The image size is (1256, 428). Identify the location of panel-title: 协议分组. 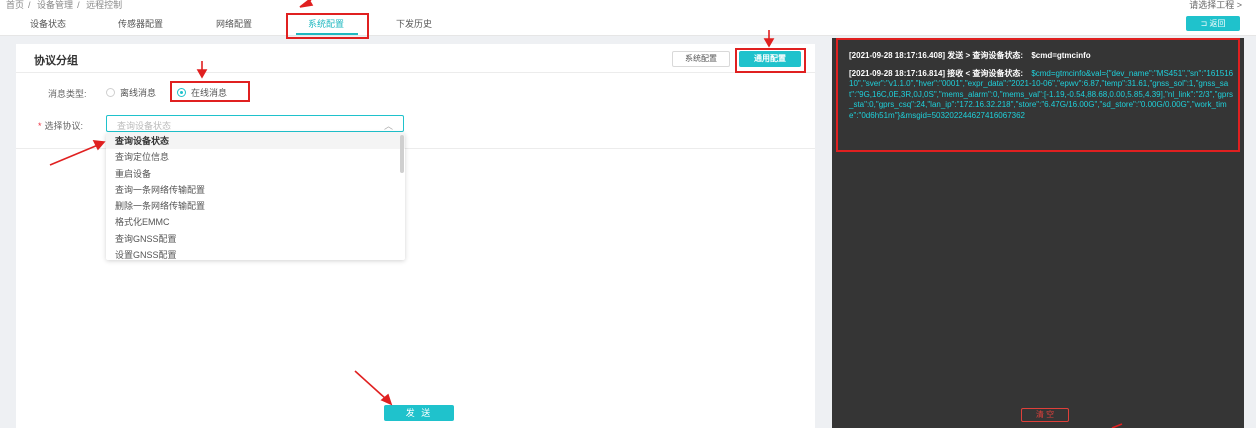
(56, 61).